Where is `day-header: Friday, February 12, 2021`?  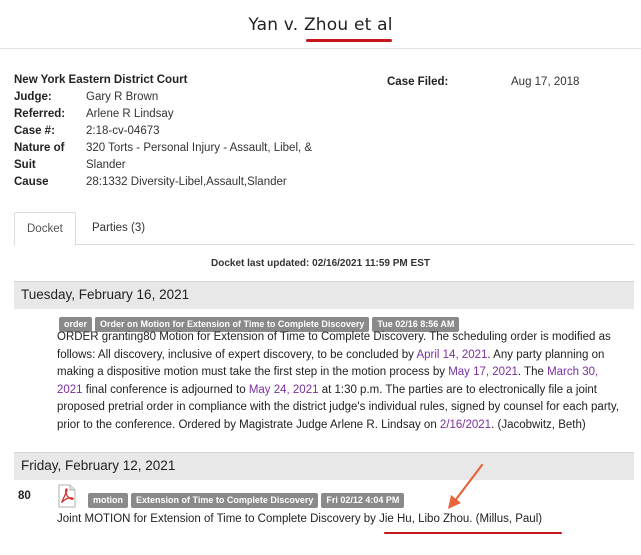 day-header: Friday, February 12, 2021 is located at coordinates (324, 466).